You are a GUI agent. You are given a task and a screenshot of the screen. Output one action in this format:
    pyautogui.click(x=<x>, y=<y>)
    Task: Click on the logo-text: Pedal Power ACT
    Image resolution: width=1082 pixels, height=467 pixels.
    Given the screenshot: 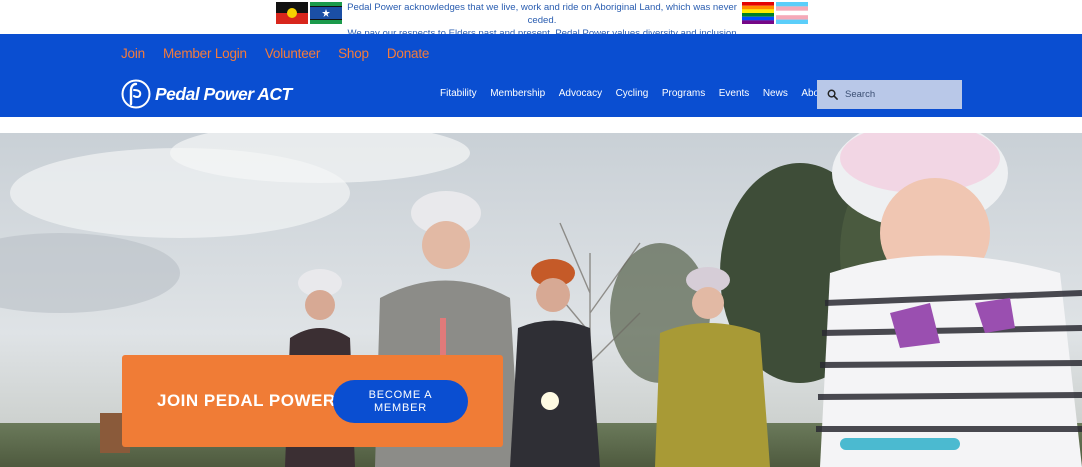 What is the action you would take?
    pyautogui.click(x=223, y=93)
    